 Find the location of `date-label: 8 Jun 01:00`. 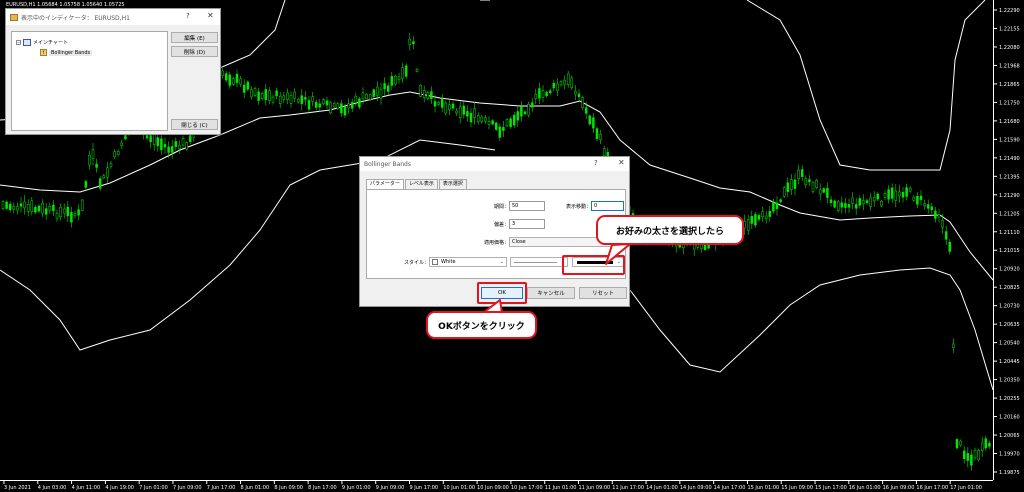

date-label: 8 Jun 01:00 is located at coordinates (255, 488).